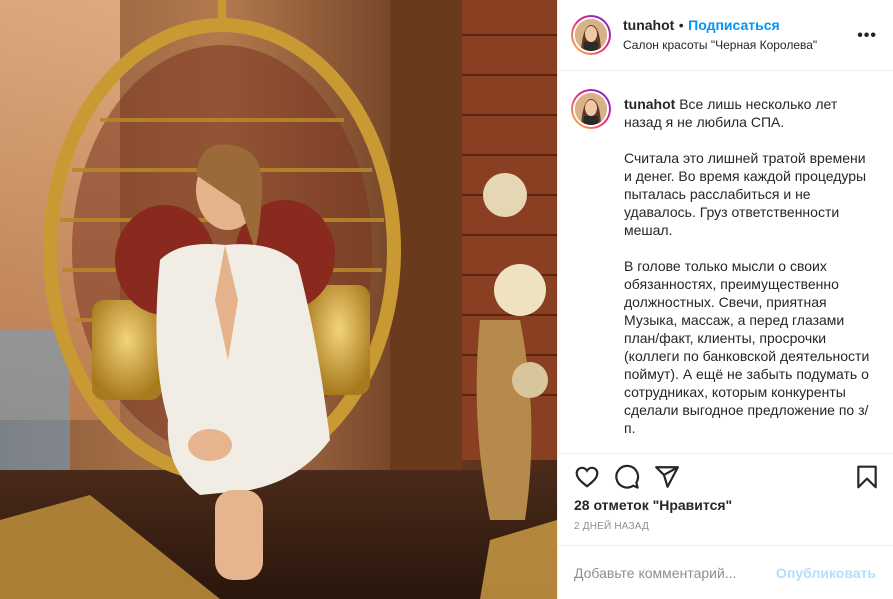 Image resolution: width=893 pixels, height=599 pixels. What do you see at coordinates (720, 45) in the screenshot?
I see `post-location: Салон красоты "Черная Королева"` at bounding box center [720, 45].